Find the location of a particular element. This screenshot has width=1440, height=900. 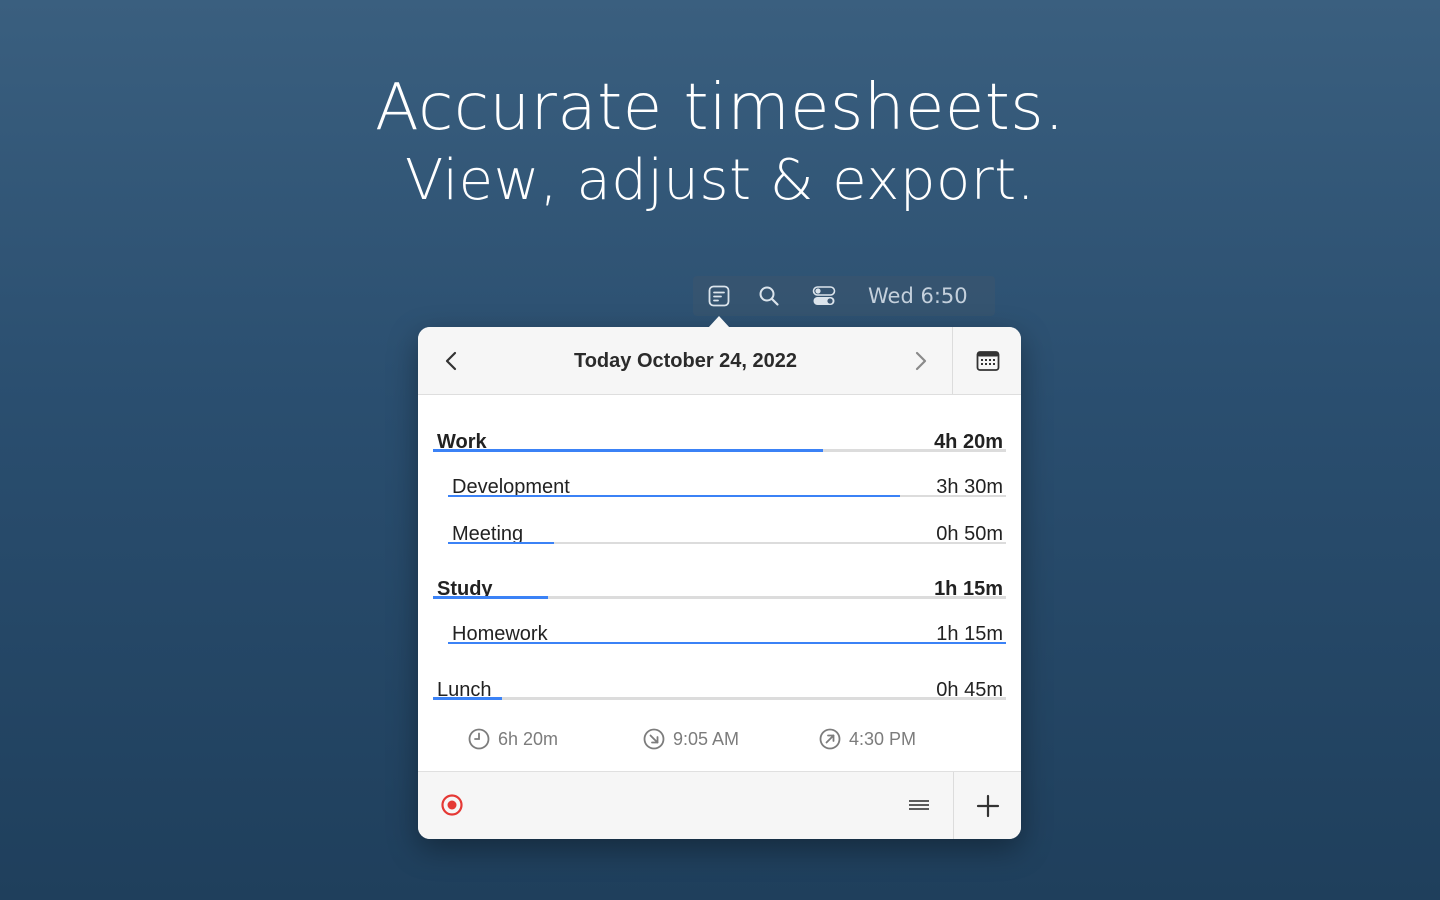

search-icon is located at coordinates (769, 296).